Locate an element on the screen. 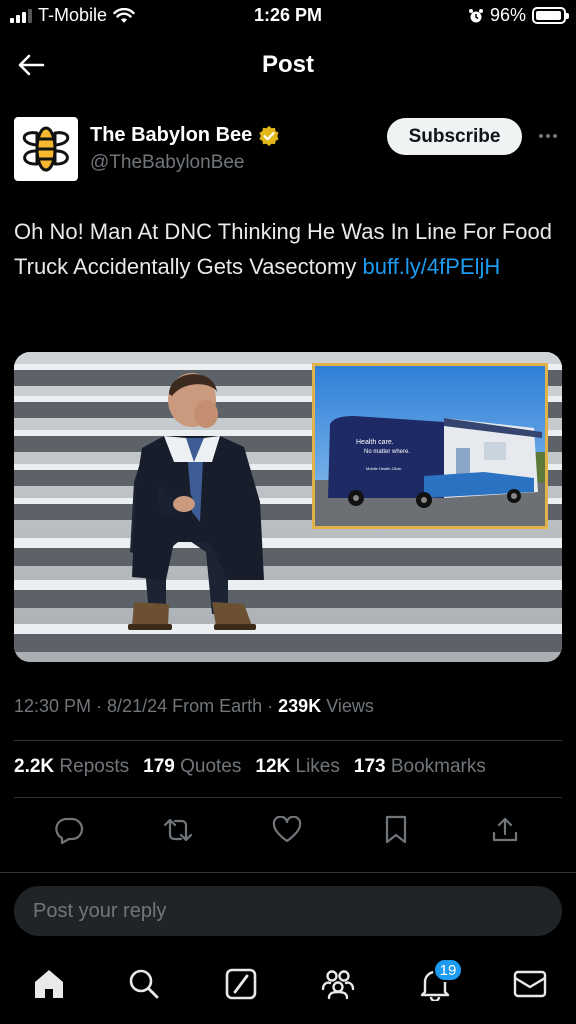 The image size is (576, 1024). avatar is located at coordinates (46, 149).